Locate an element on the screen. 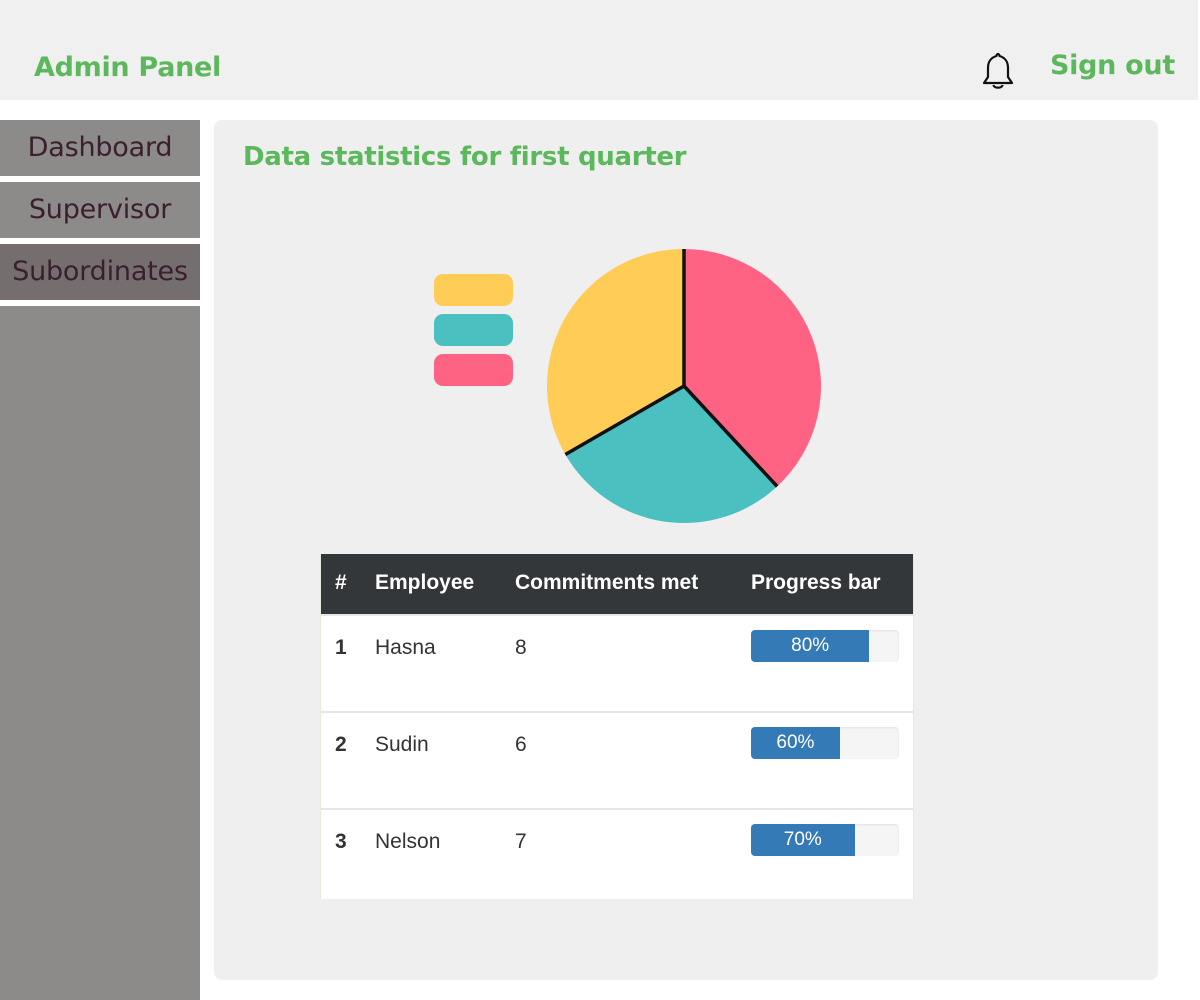  sidebar-item-dashboard: Dashboard is located at coordinates (100, 148).